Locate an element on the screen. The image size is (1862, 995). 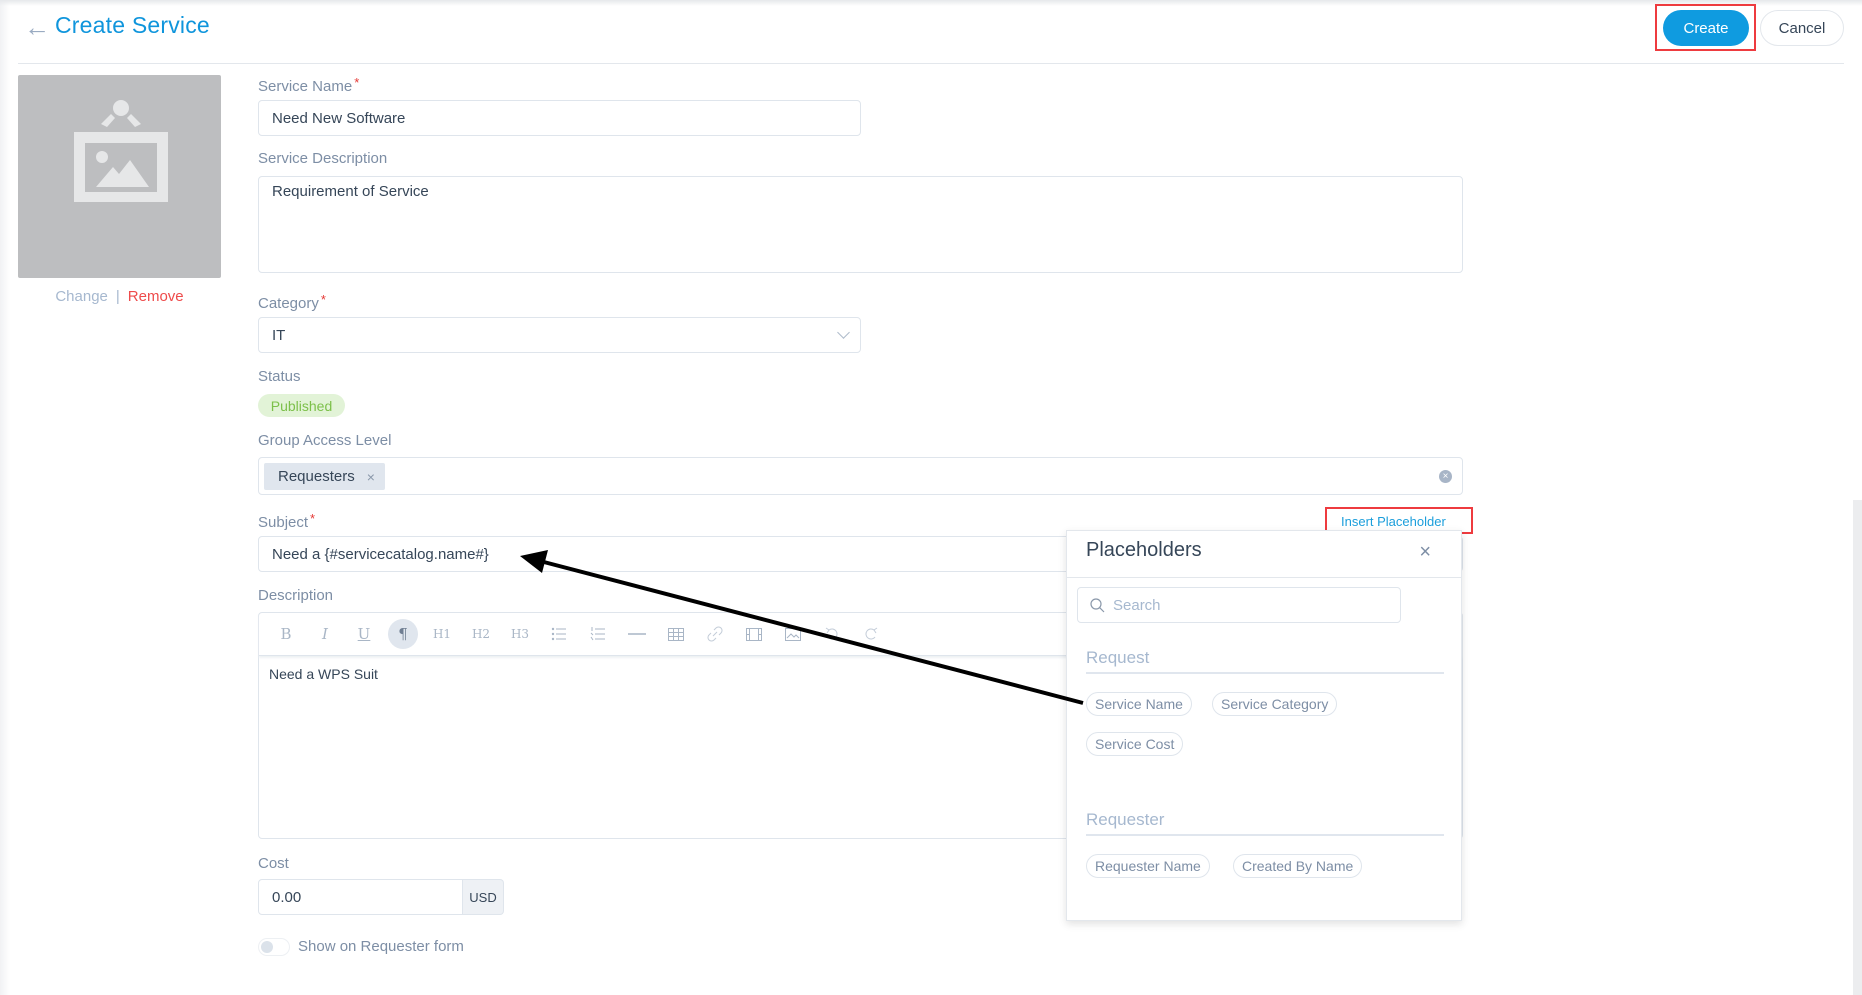
subject-label-text: Subject is located at coordinates (283, 522).